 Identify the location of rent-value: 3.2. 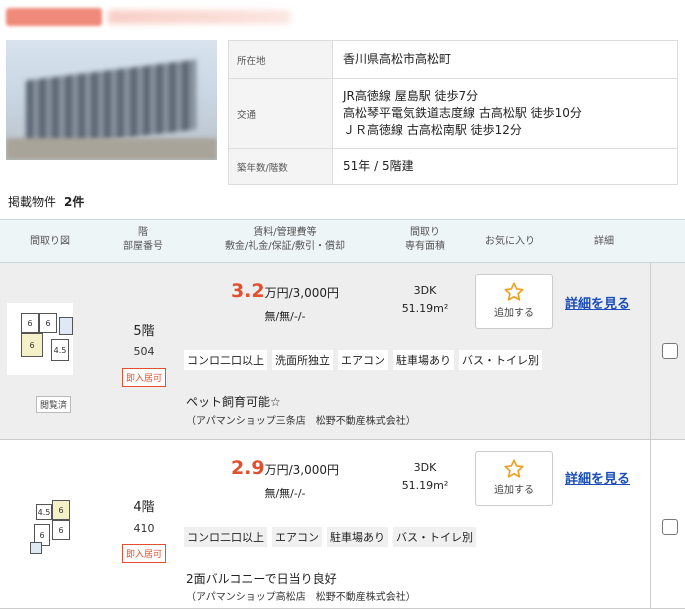
(247, 291).